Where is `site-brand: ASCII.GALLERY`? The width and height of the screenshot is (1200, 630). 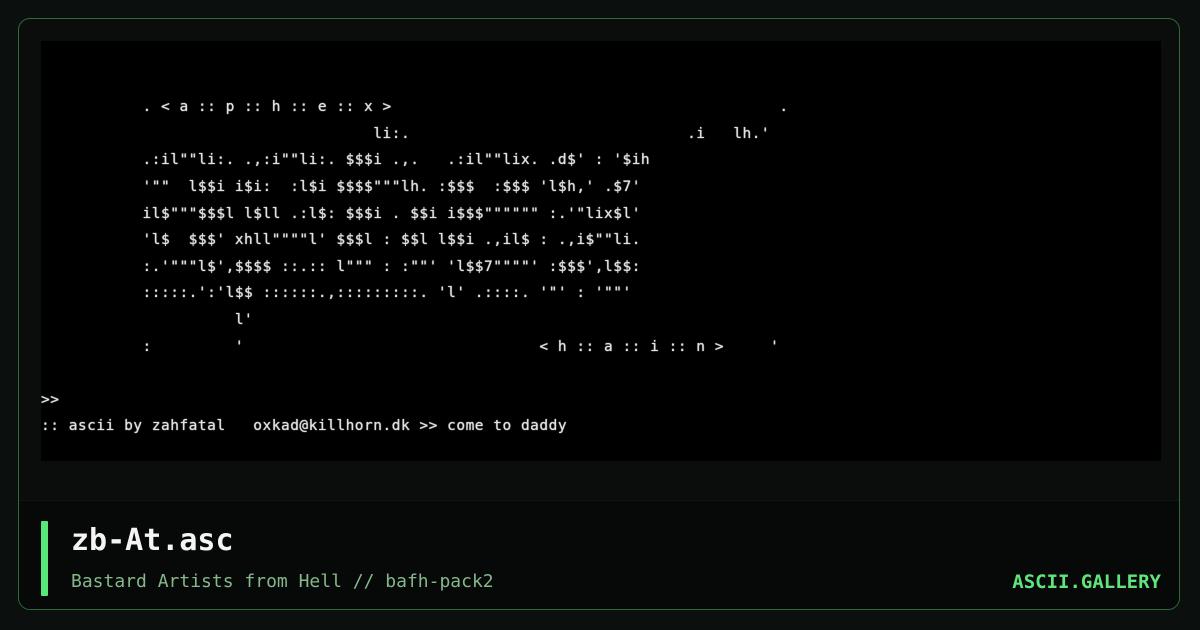
site-brand: ASCII.GALLERY is located at coordinates (1086, 582).